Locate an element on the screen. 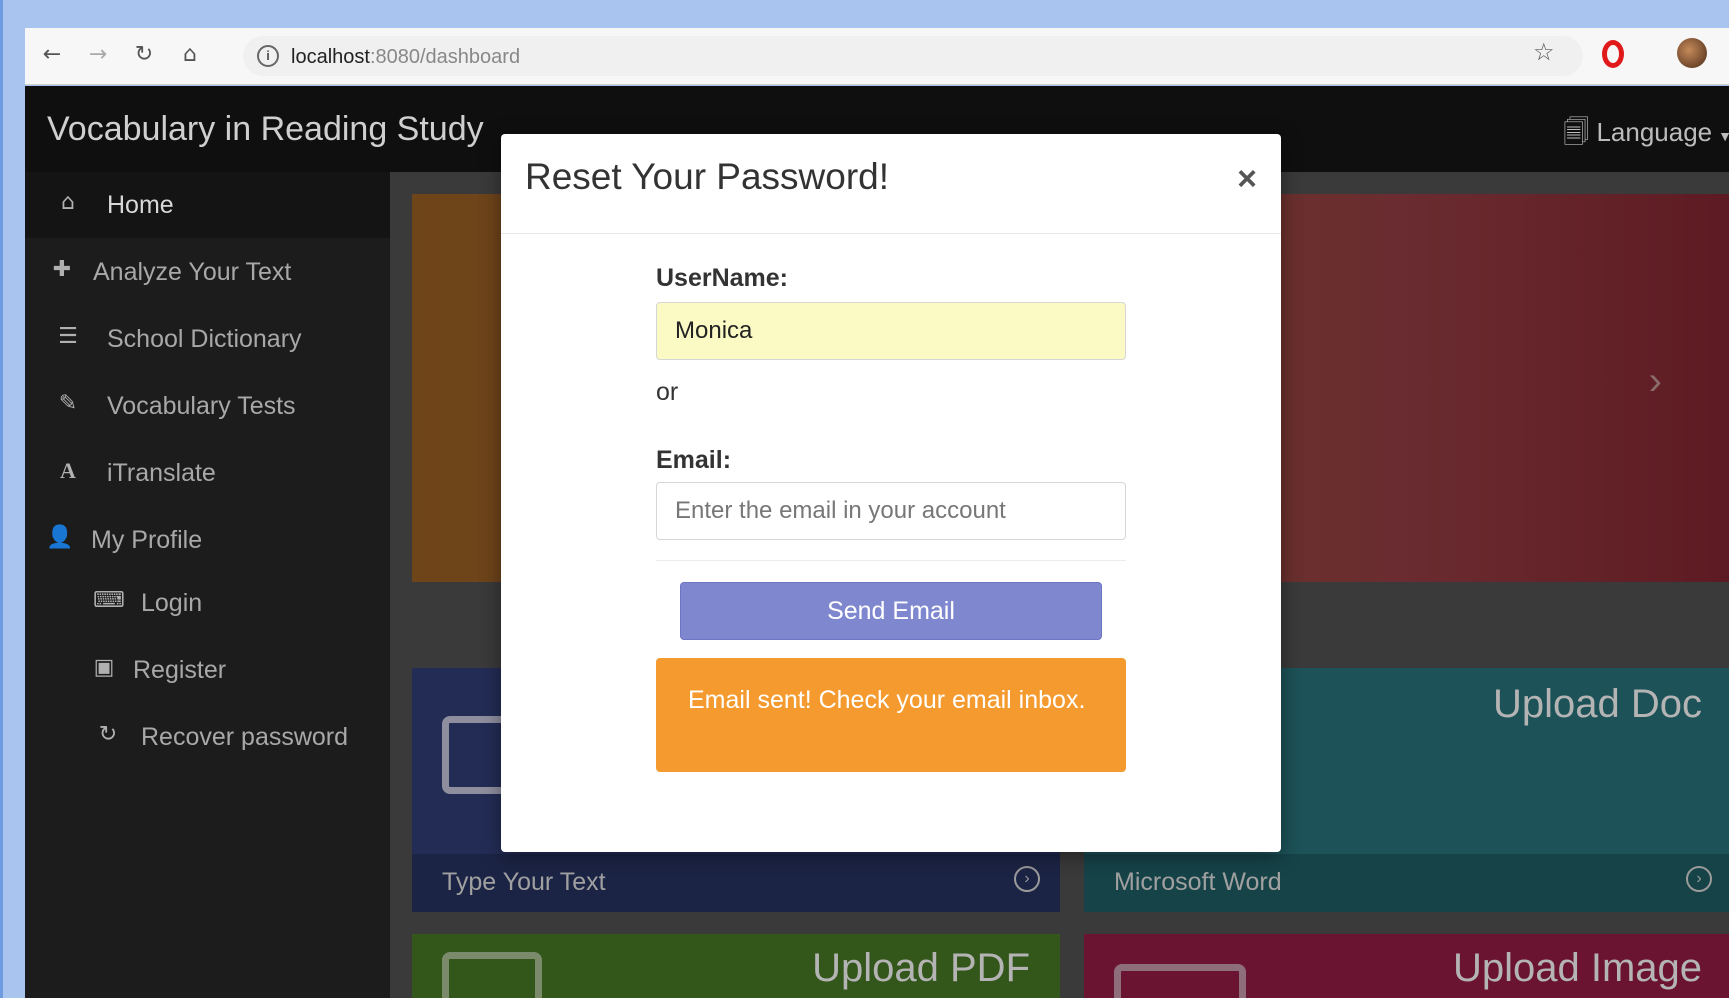  language-dropdown: 🗐 Language ▼ is located at coordinates (1646, 136).